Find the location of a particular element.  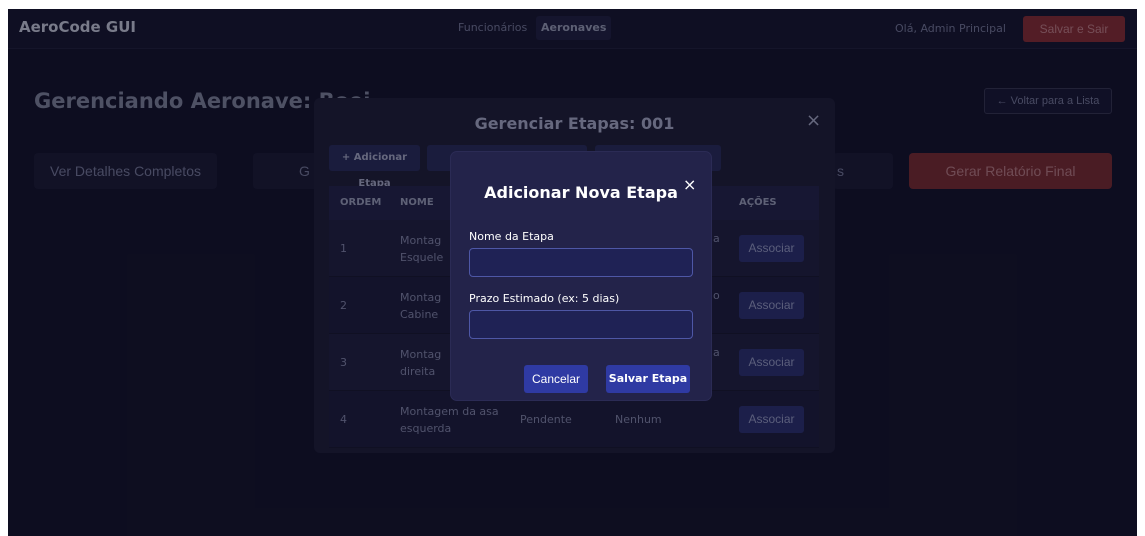

cancel-button: Cancelar is located at coordinates (556, 379).